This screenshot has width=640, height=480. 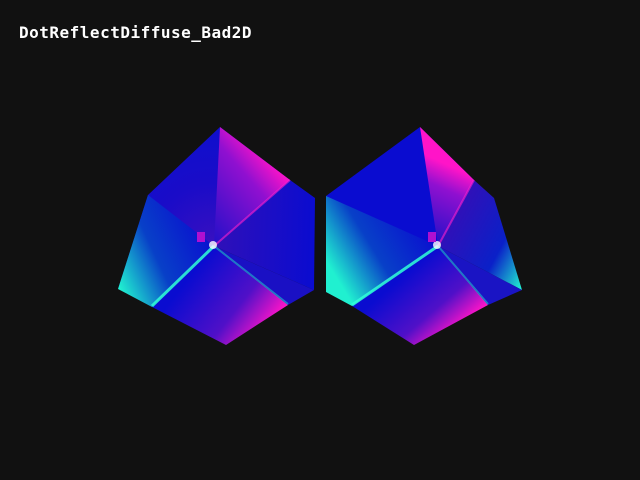 What do you see at coordinates (432, 237) in the screenshot?
I see `right-cube-center-artifact` at bounding box center [432, 237].